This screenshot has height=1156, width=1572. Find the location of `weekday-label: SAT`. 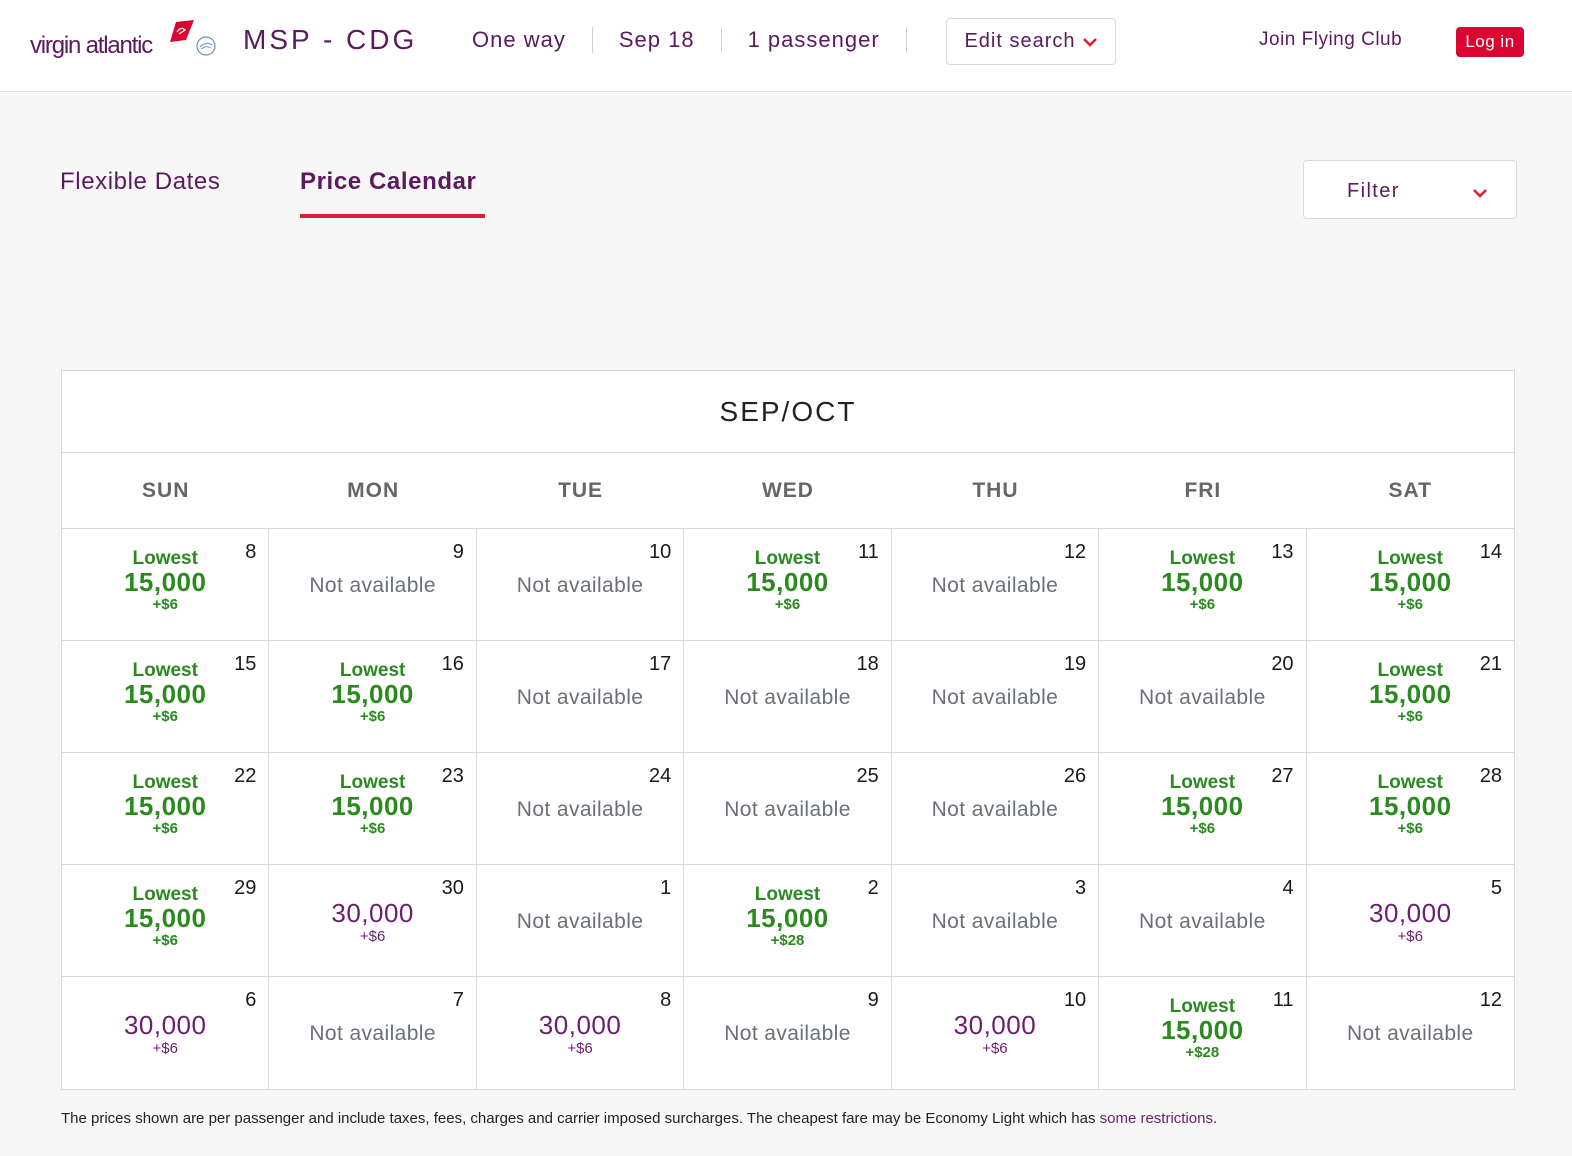

weekday-label: SAT is located at coordinates (1410, 490).